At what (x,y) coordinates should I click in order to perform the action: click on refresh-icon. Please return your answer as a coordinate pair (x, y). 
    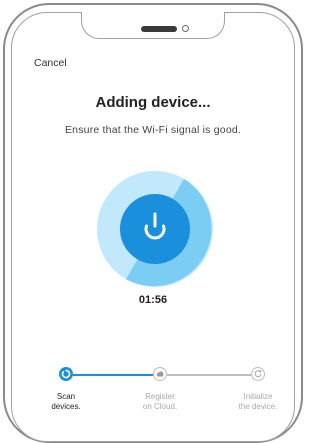
    Looking at the image, I should click on (258, 374).